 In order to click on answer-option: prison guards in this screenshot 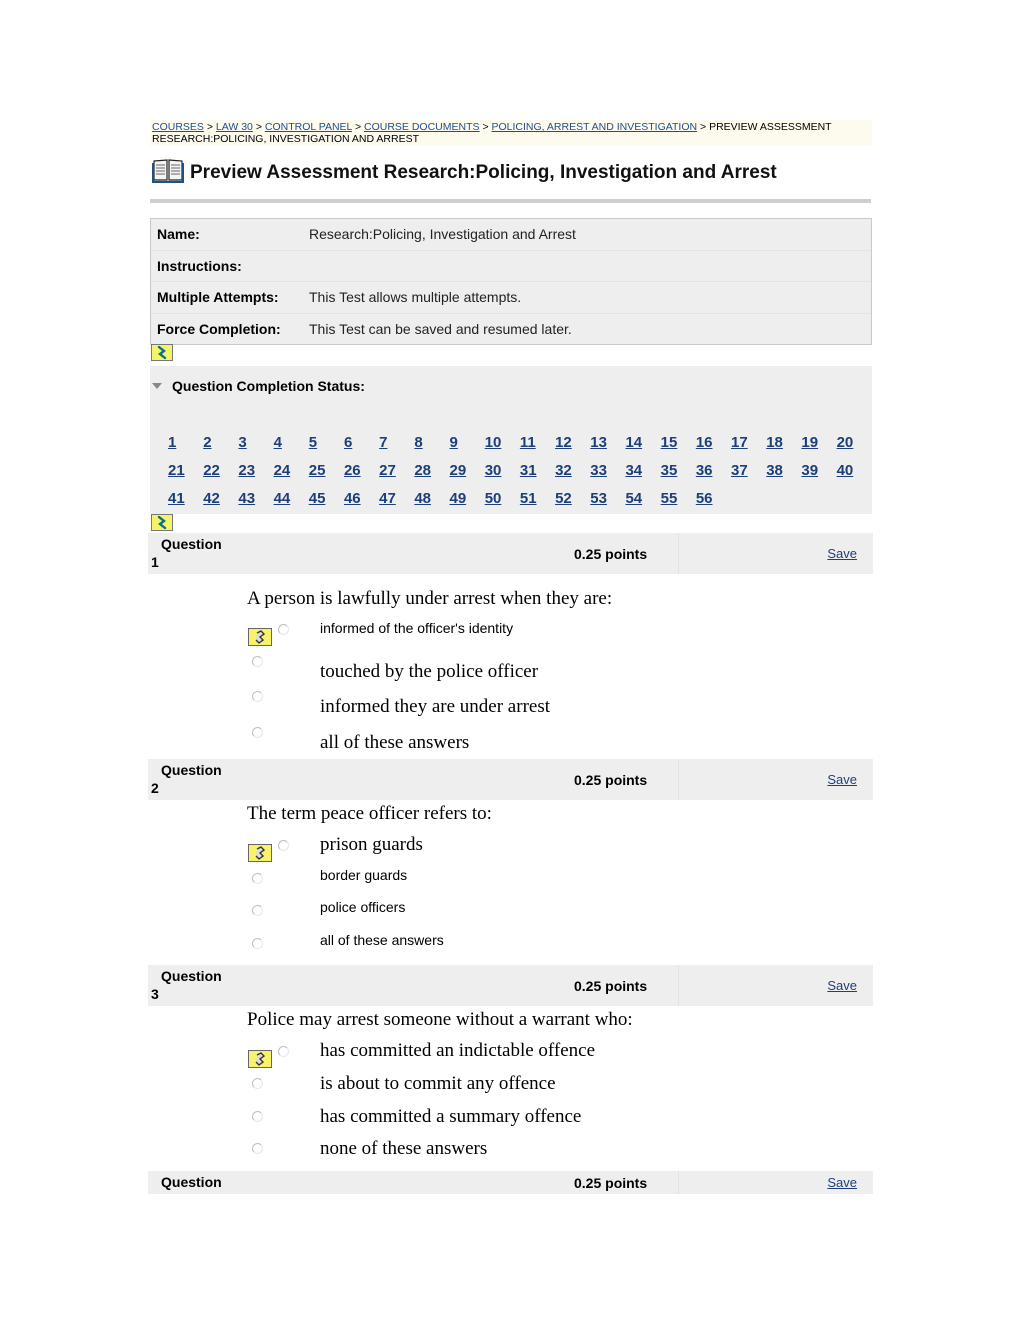, I will do `click(448, 850)`.